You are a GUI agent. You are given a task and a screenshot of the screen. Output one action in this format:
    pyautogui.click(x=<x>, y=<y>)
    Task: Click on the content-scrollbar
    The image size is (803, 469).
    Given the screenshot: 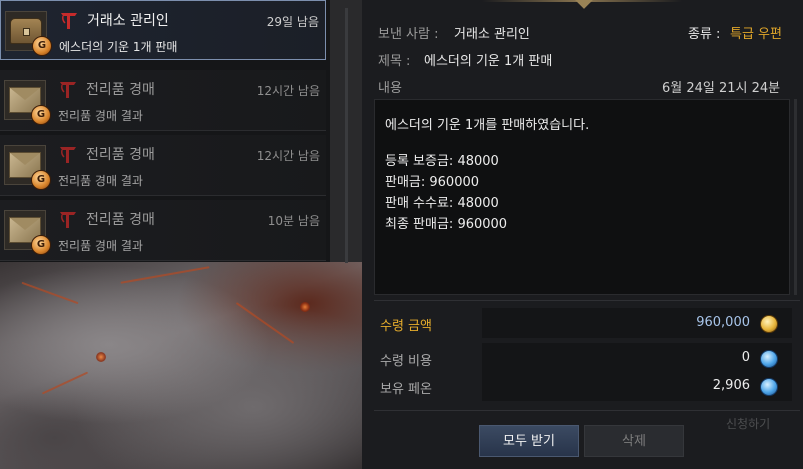 What is the action you would take?
    pyautogui.click(x=795, y=197)
    